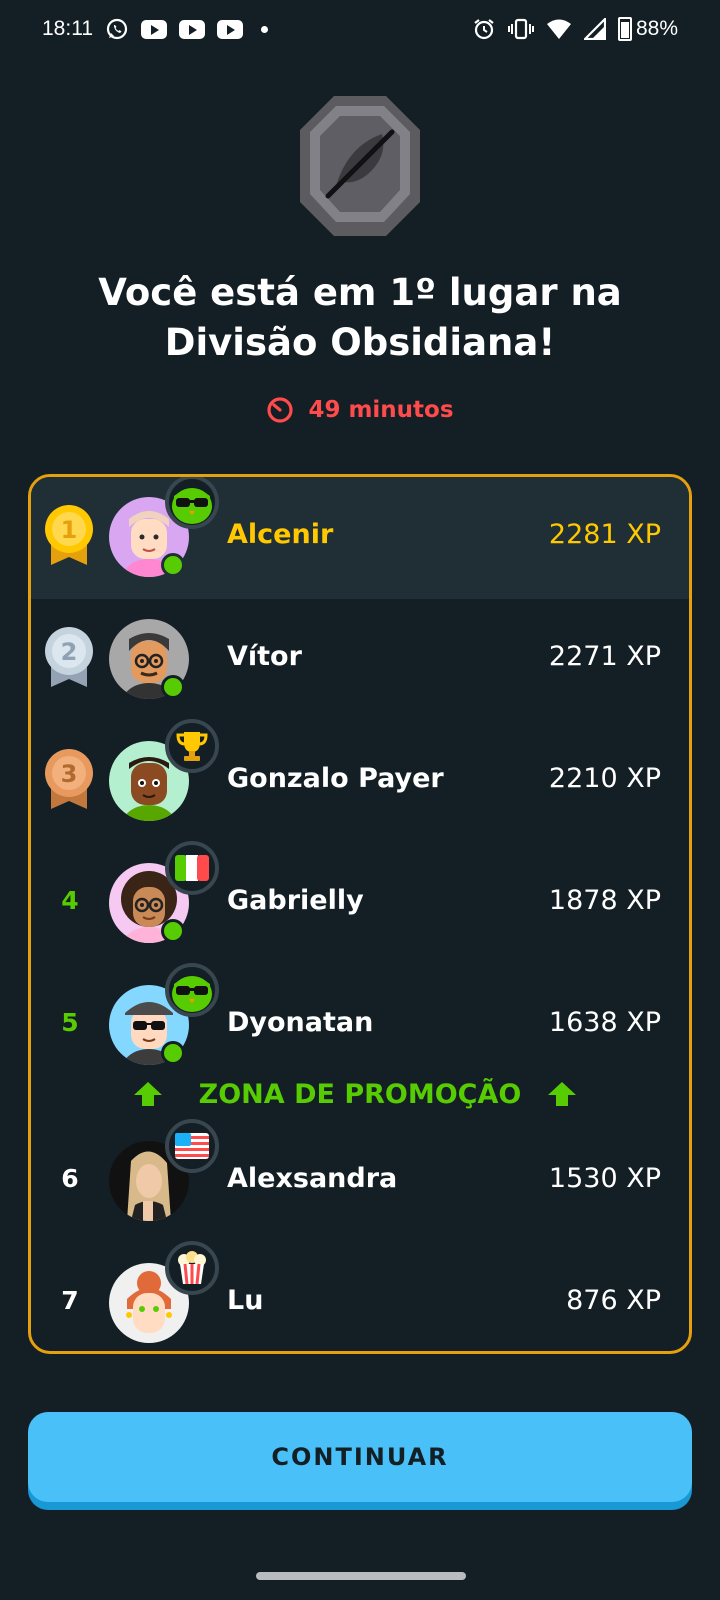  I want to click on promotion-zone-label: ZONA DE PROMOÇÃO, so click(360, 1094).